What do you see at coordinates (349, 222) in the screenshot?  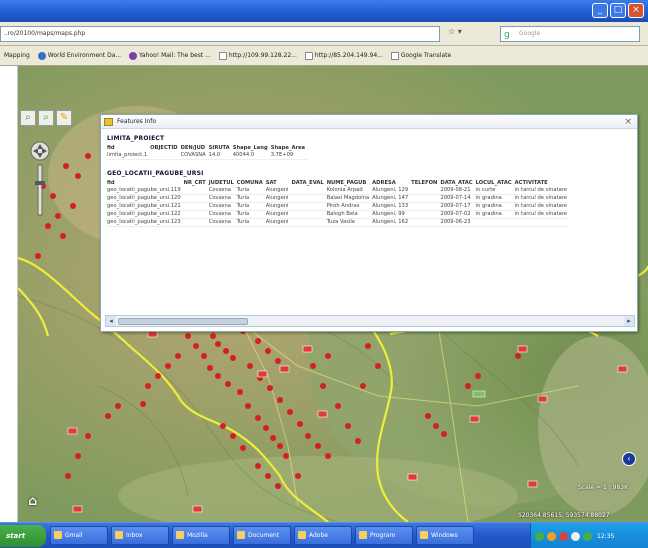 I see `table-cell: Tuza Vasile` at bounding box center [349, 222].